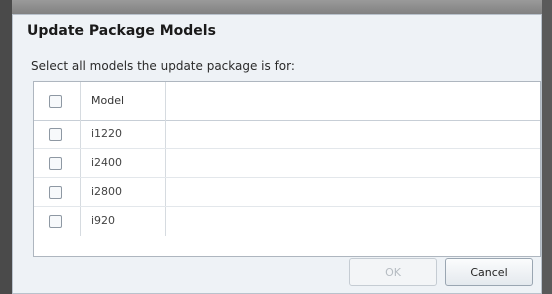 This screenshot has width=552, height=294. Describe the element at coordinates (287, 134) in the screenshot. I see `table-row: i1220` at that location.